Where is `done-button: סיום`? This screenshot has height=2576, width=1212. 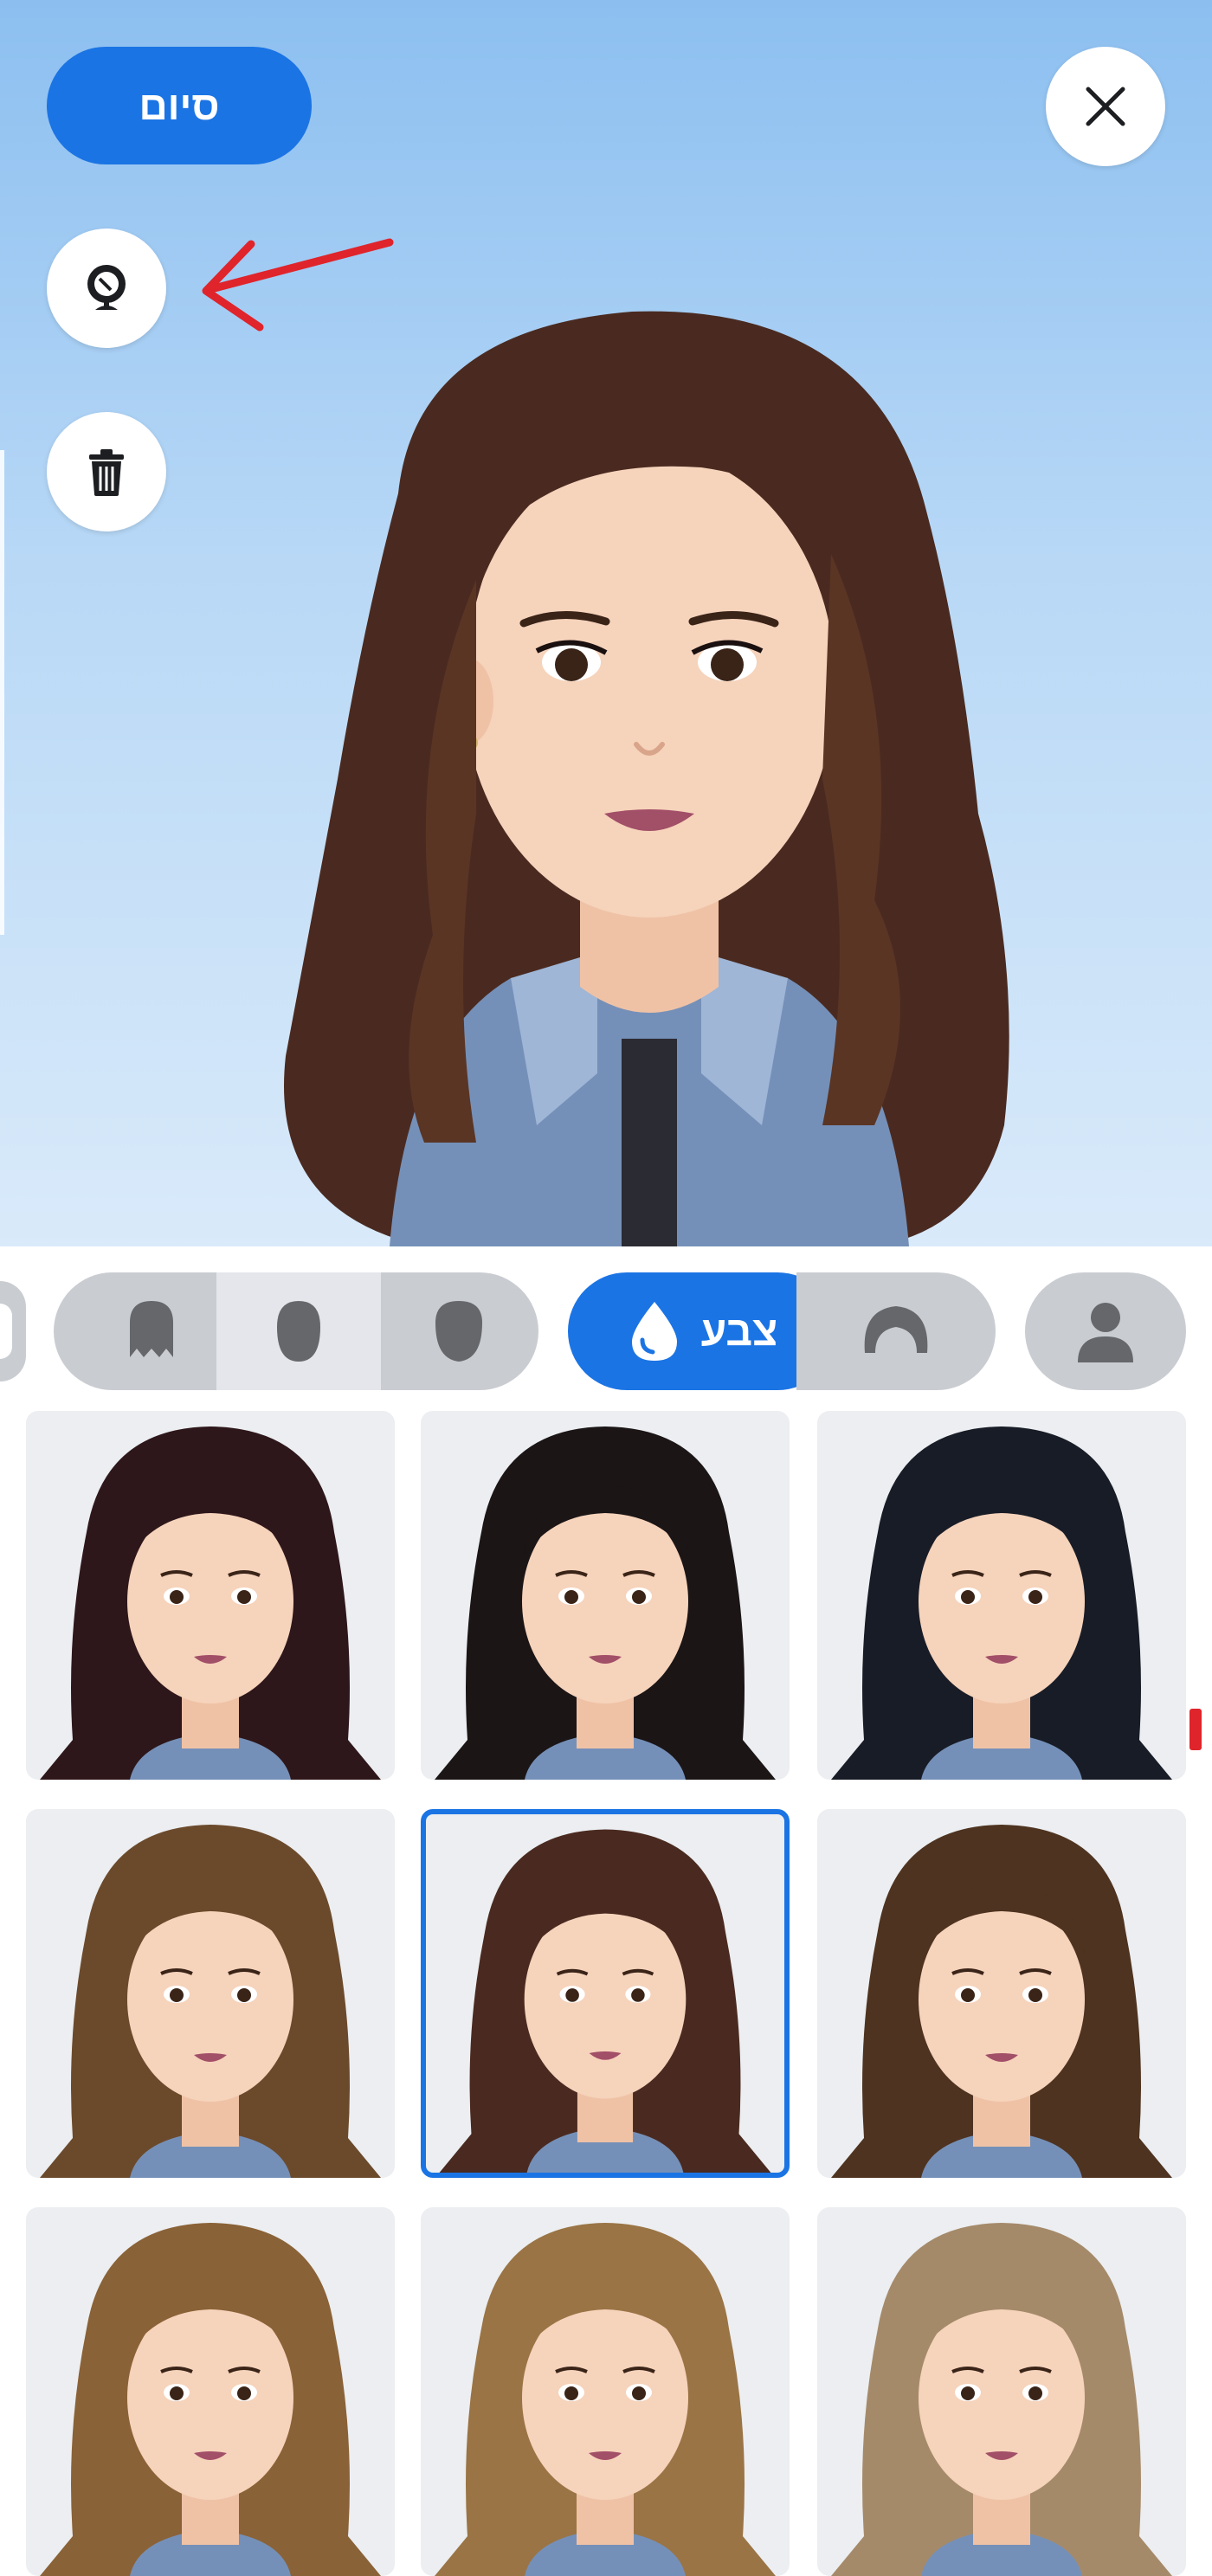 done-button: סיום is located at coordinates (179, 105).